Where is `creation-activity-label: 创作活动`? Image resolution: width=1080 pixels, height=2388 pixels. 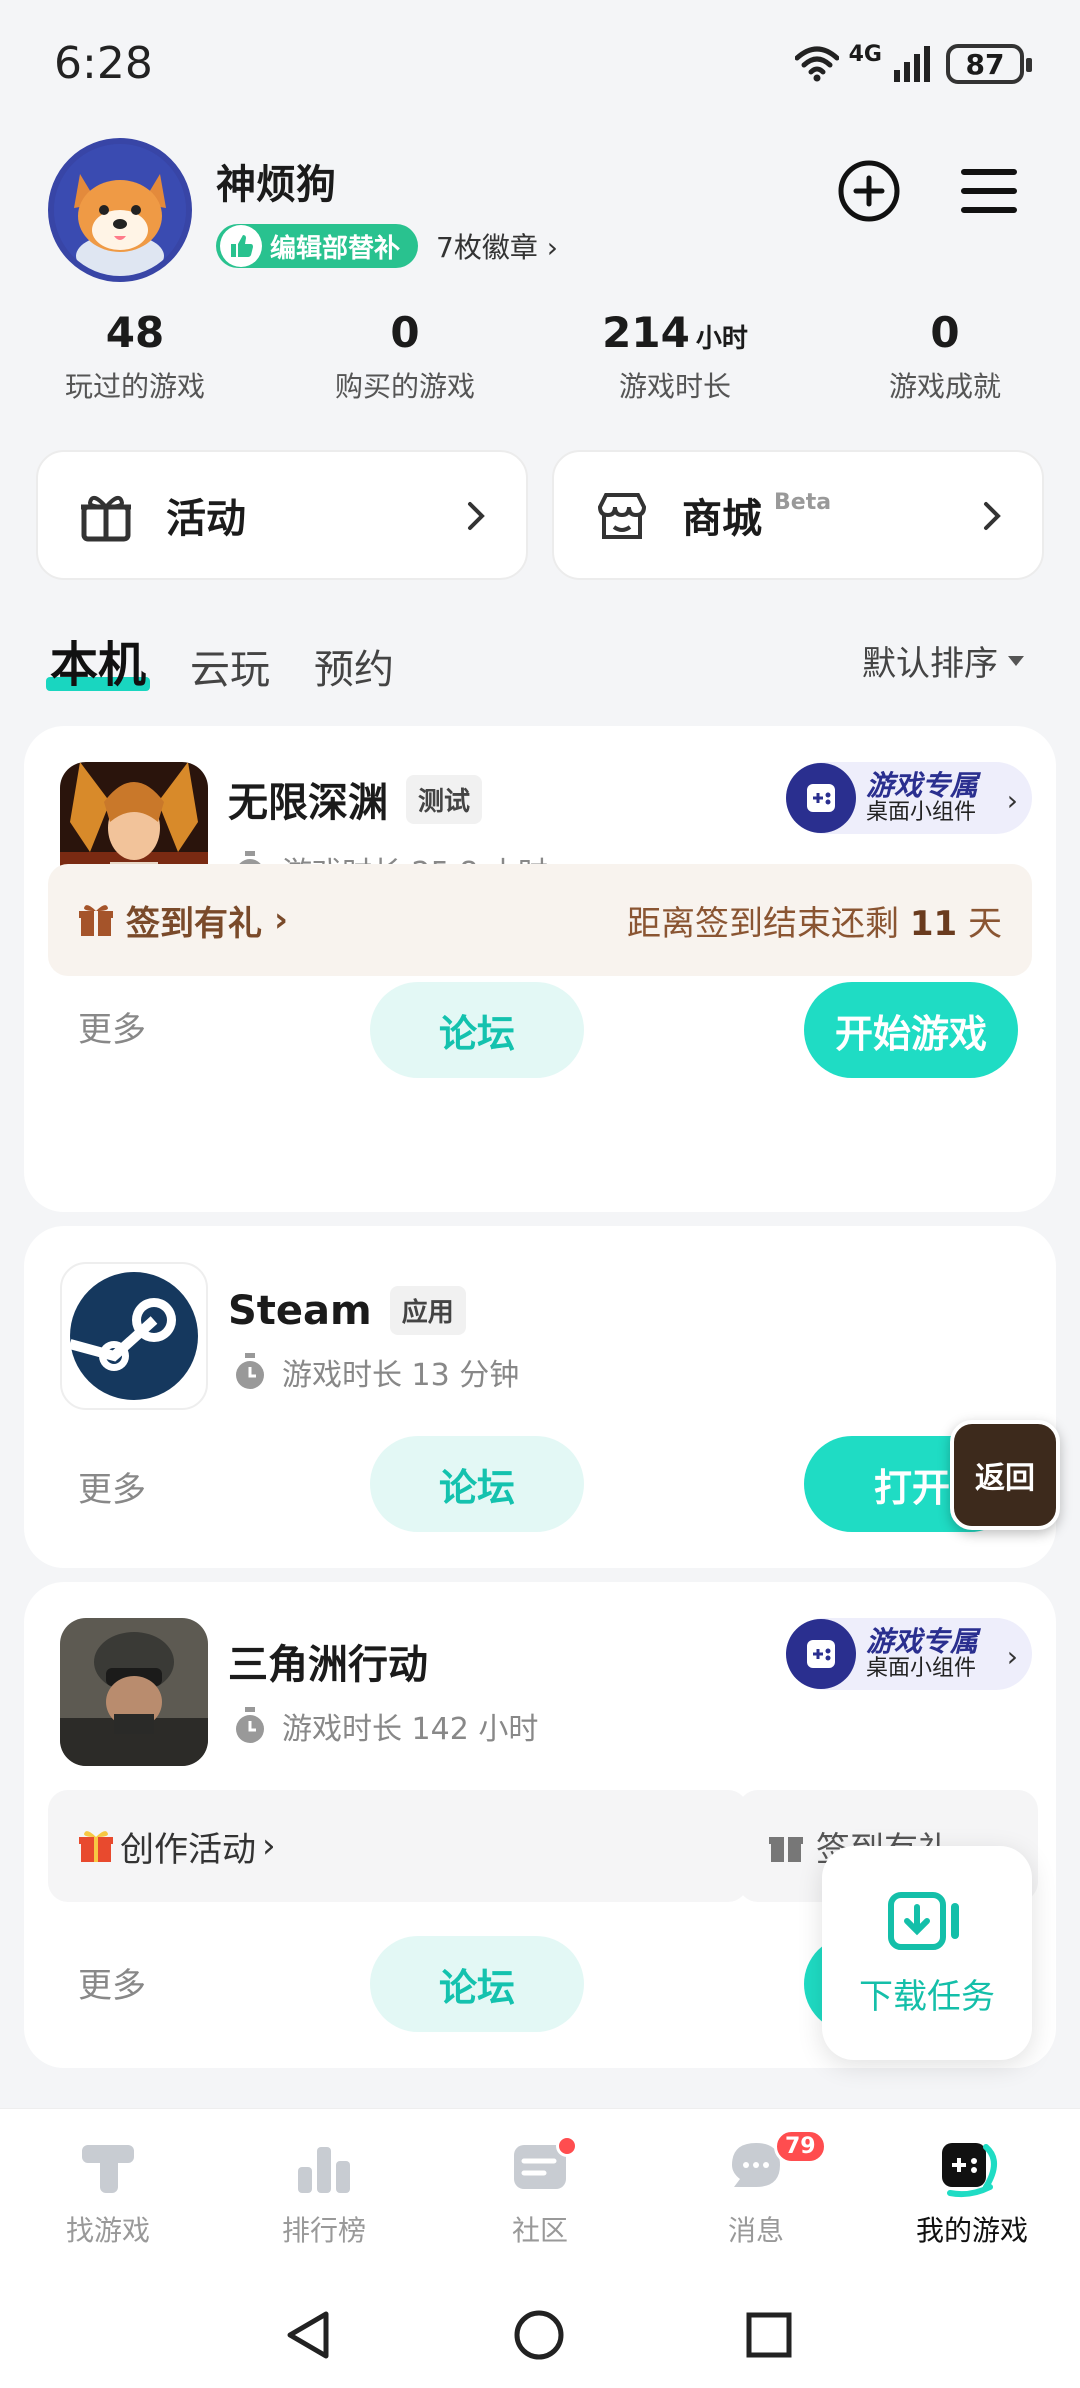
creation-activity-label: 创作活动 is located at coordinates (188, 1849).